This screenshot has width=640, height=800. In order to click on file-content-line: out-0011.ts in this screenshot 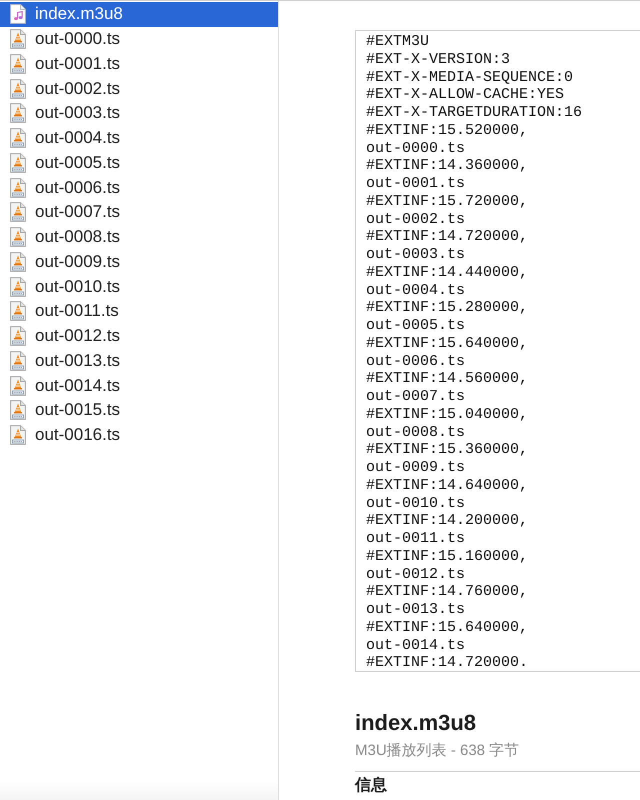, I will do `click(416, 539)`.